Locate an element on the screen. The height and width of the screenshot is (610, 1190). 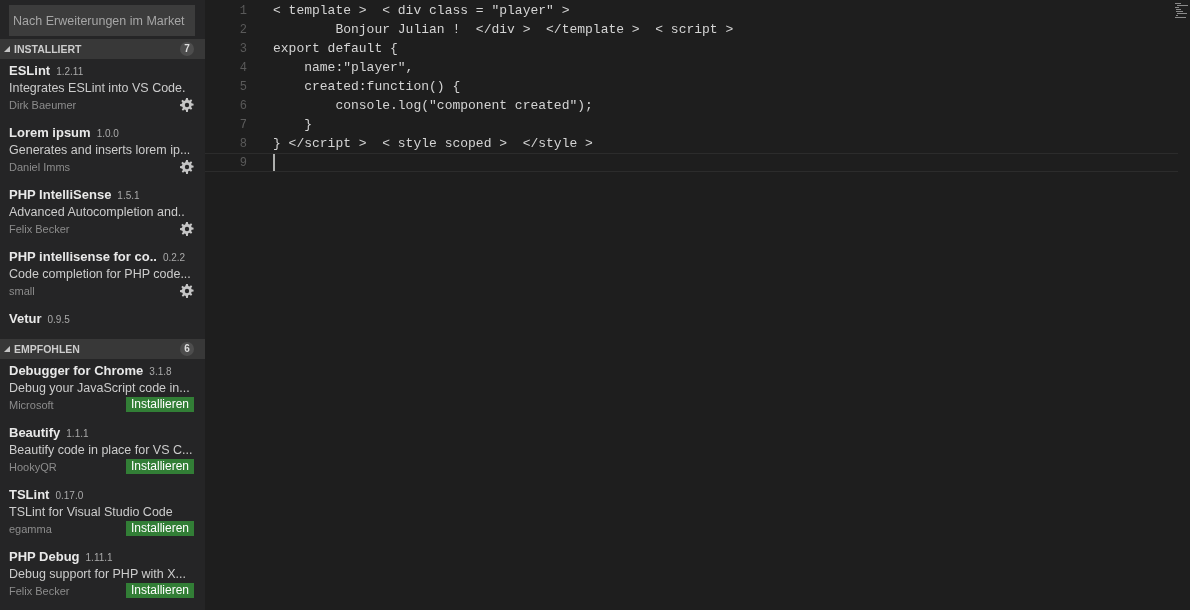
extension-name: Beautify is located at coordinates (35, 432).